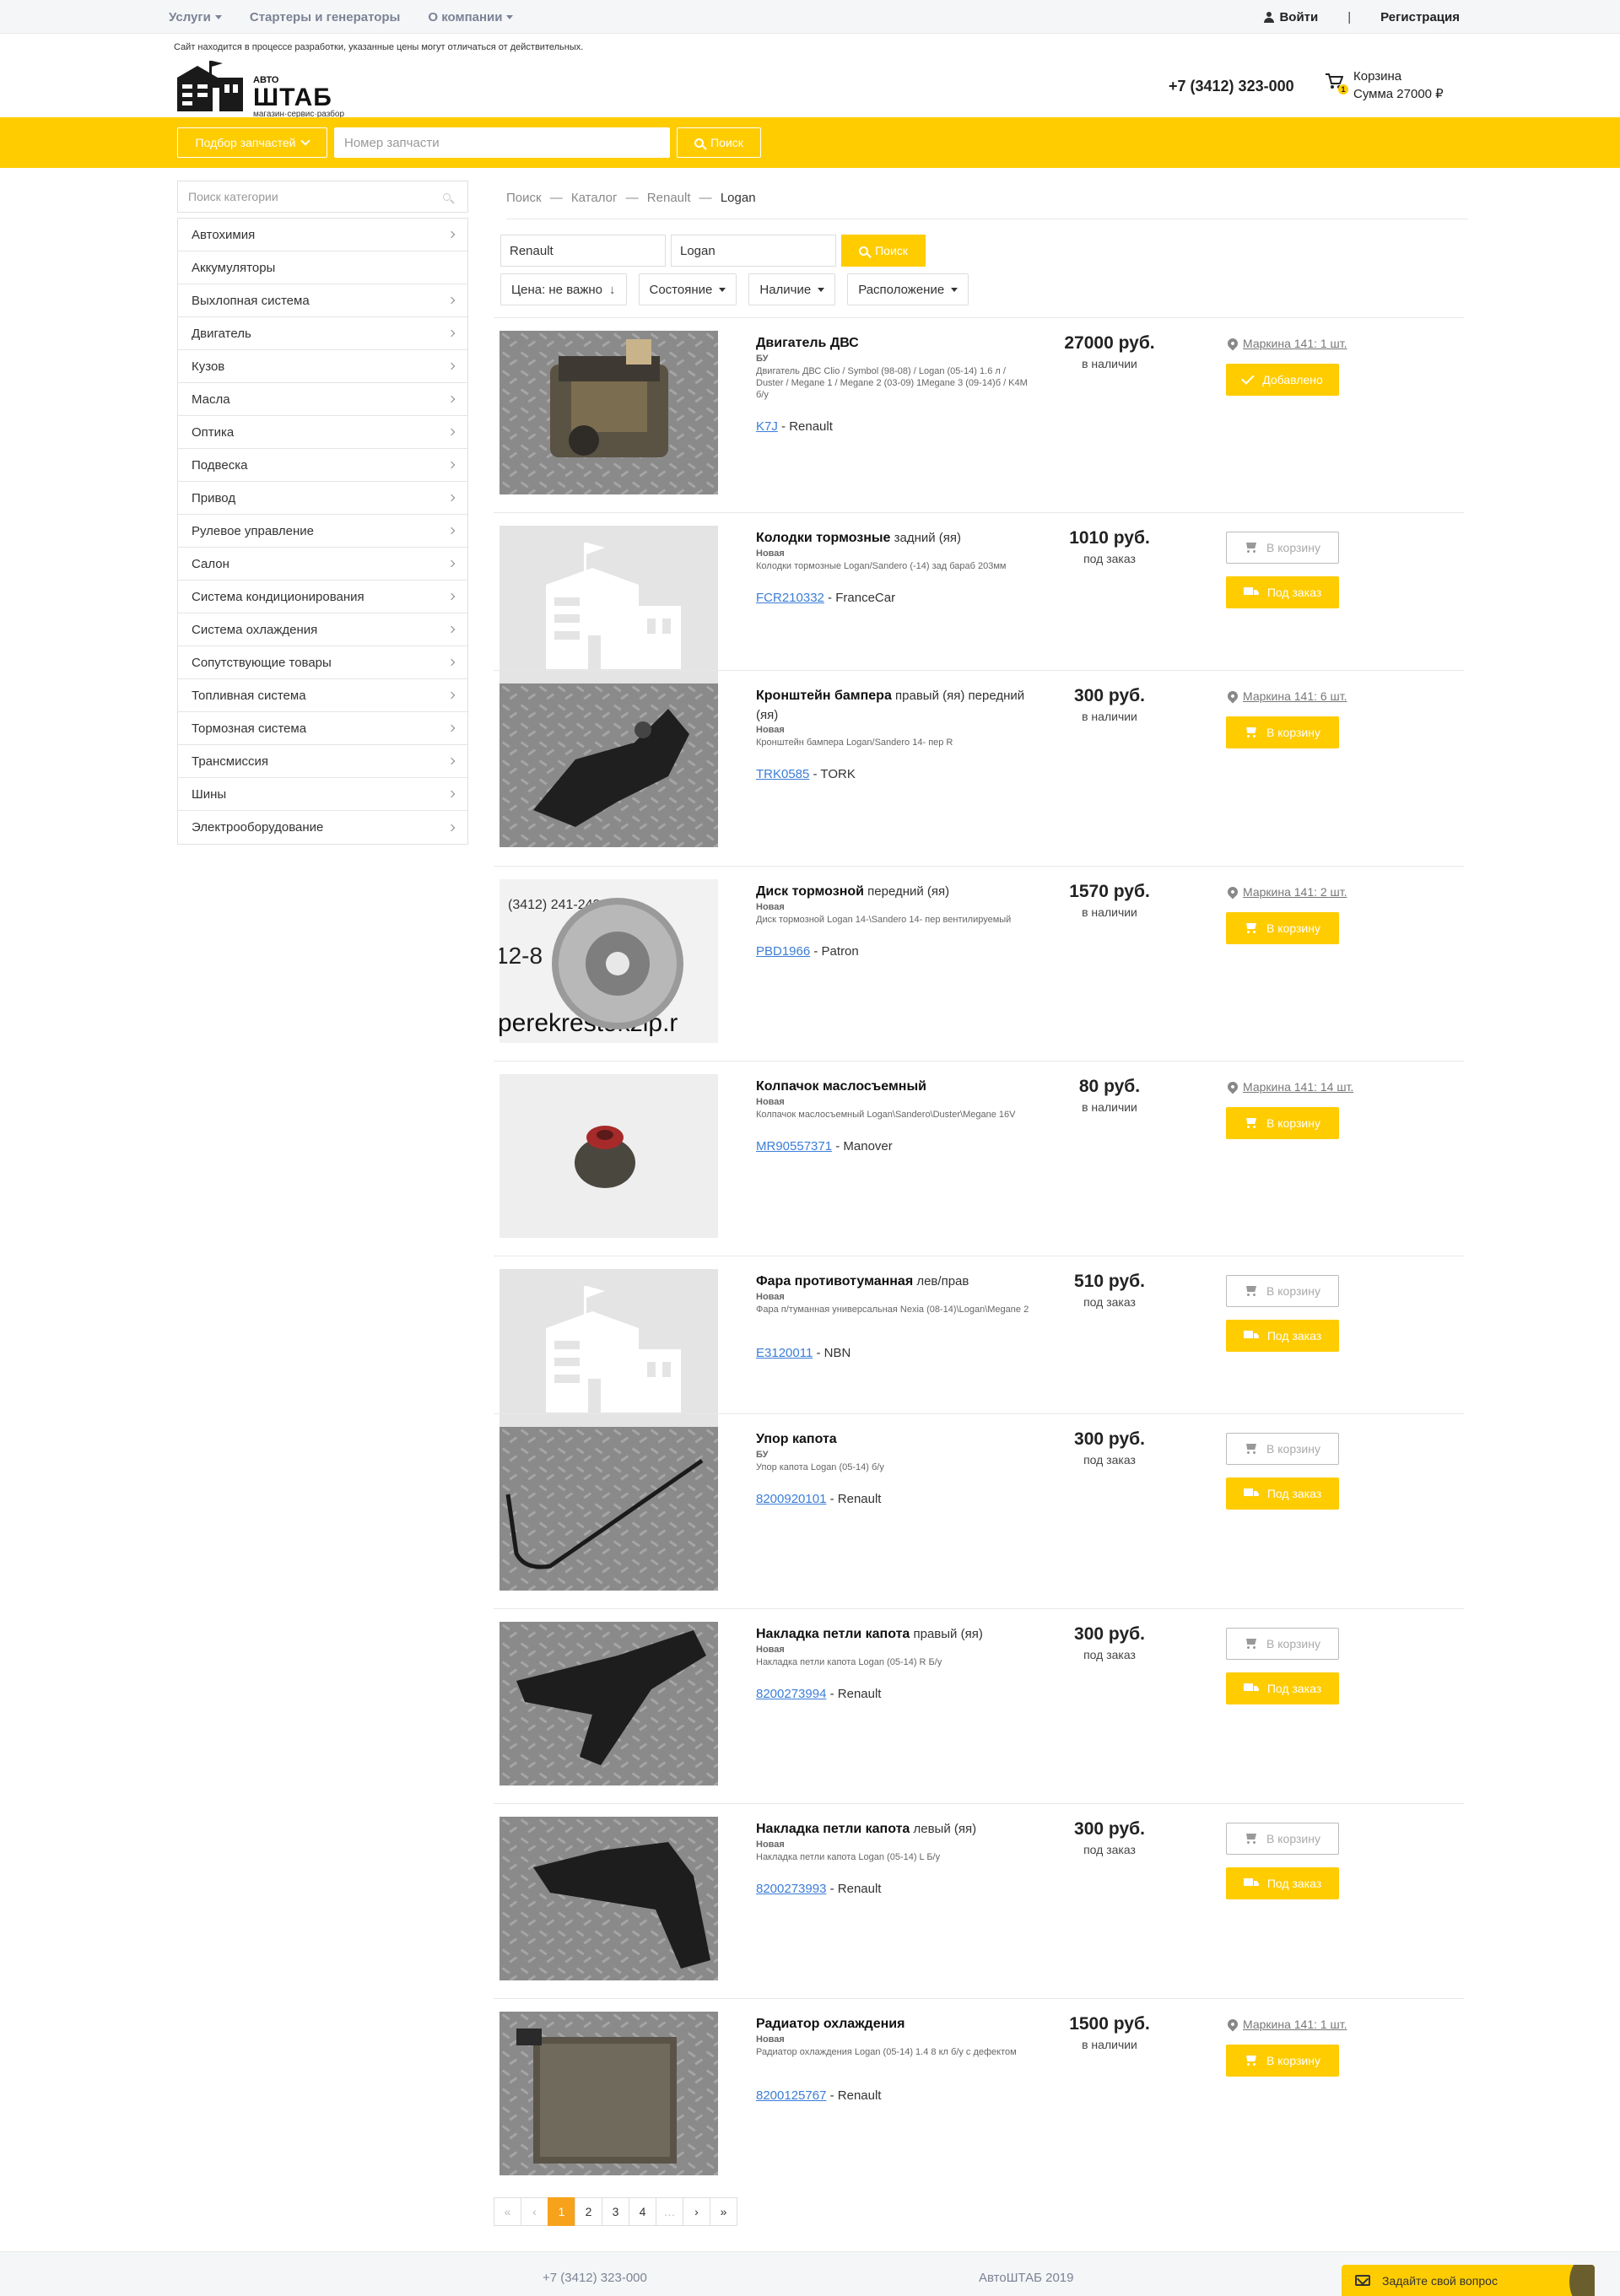 This screenshot has width=1620, height=2296. Describe the element at coordinates (322, 564) in the screenshot. I see `sidebar-category-item: Салон` at that location.